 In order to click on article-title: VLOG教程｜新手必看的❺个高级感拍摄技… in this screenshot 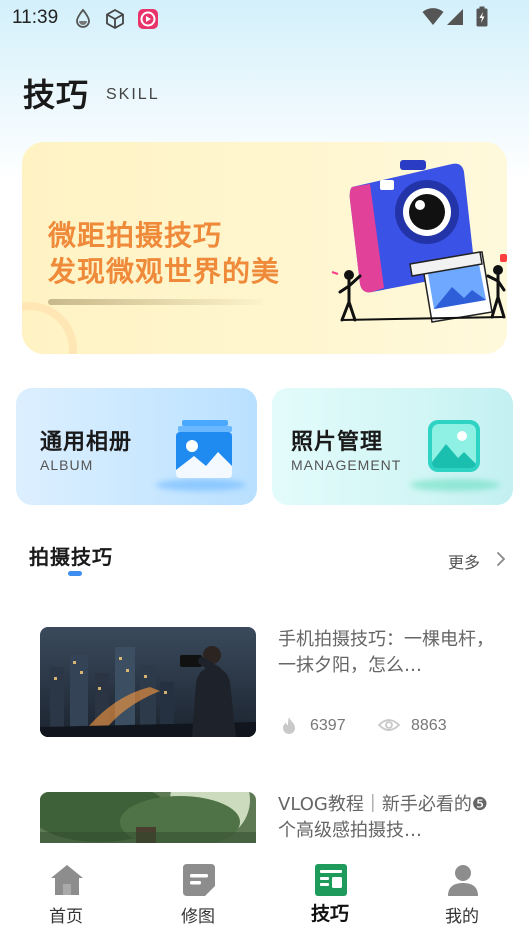, I will do `click(383, 817)`.